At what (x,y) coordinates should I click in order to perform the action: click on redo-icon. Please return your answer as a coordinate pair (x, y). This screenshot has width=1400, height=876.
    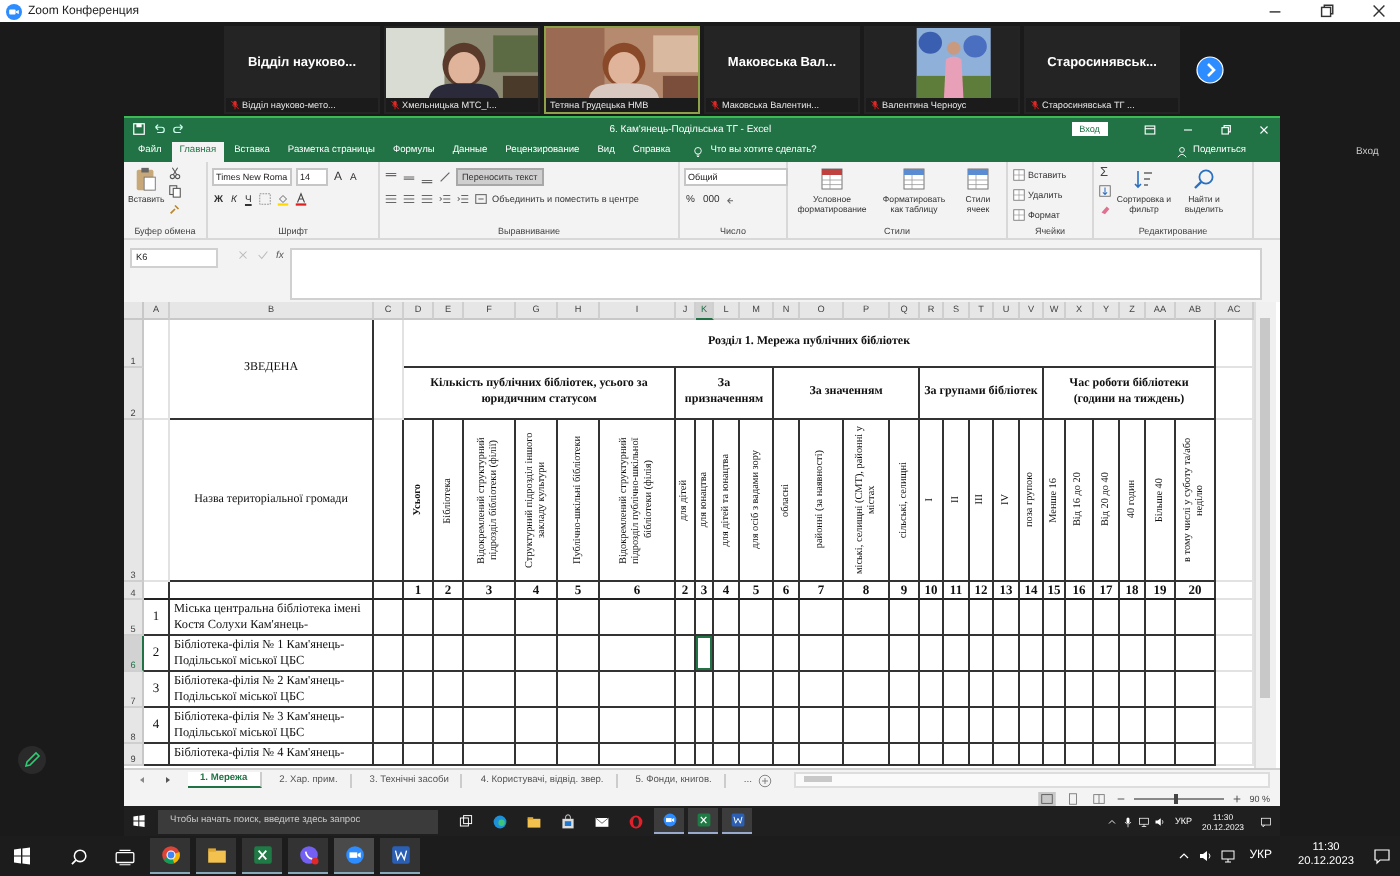
    Looking at the image, I should click on (179, 129).